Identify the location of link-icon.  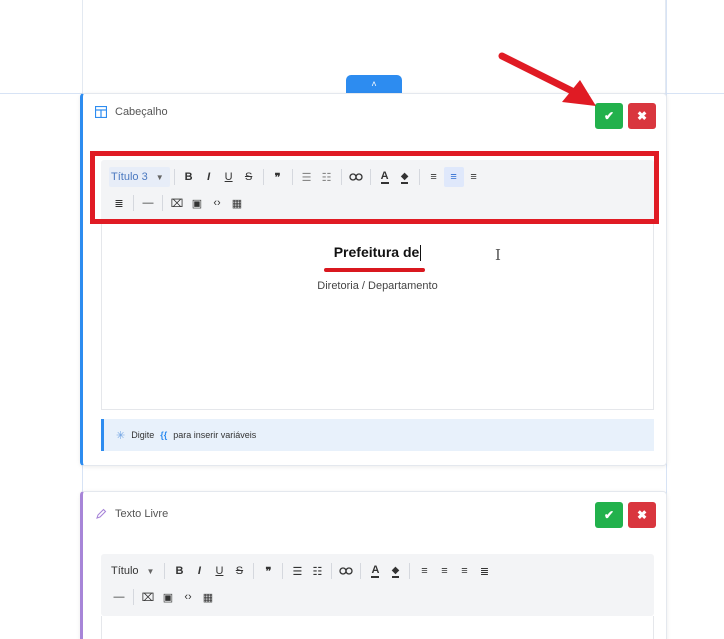
(346, 571).